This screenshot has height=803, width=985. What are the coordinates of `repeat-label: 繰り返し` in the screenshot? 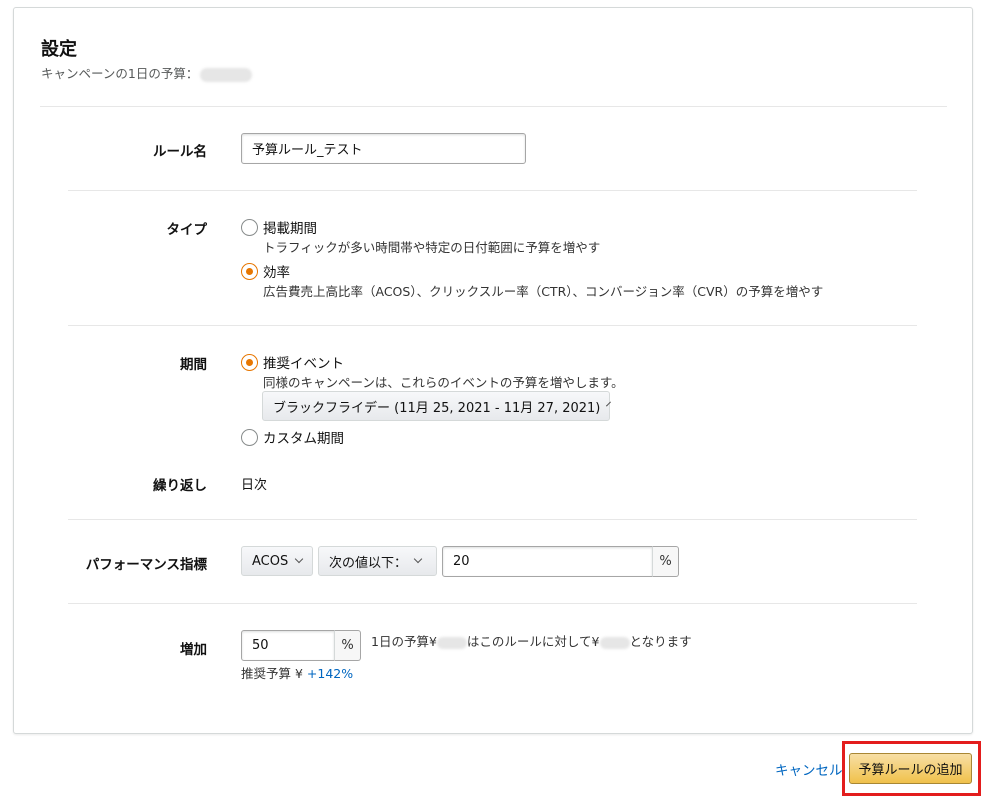 It's located at (180, 486).